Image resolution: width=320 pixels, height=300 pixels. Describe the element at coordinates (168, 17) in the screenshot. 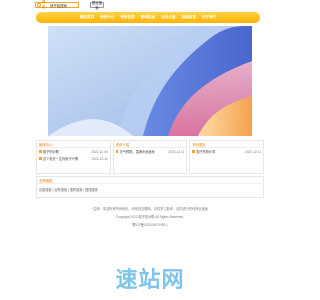

I see `nav-item-announcements: 企业公告` at that location.